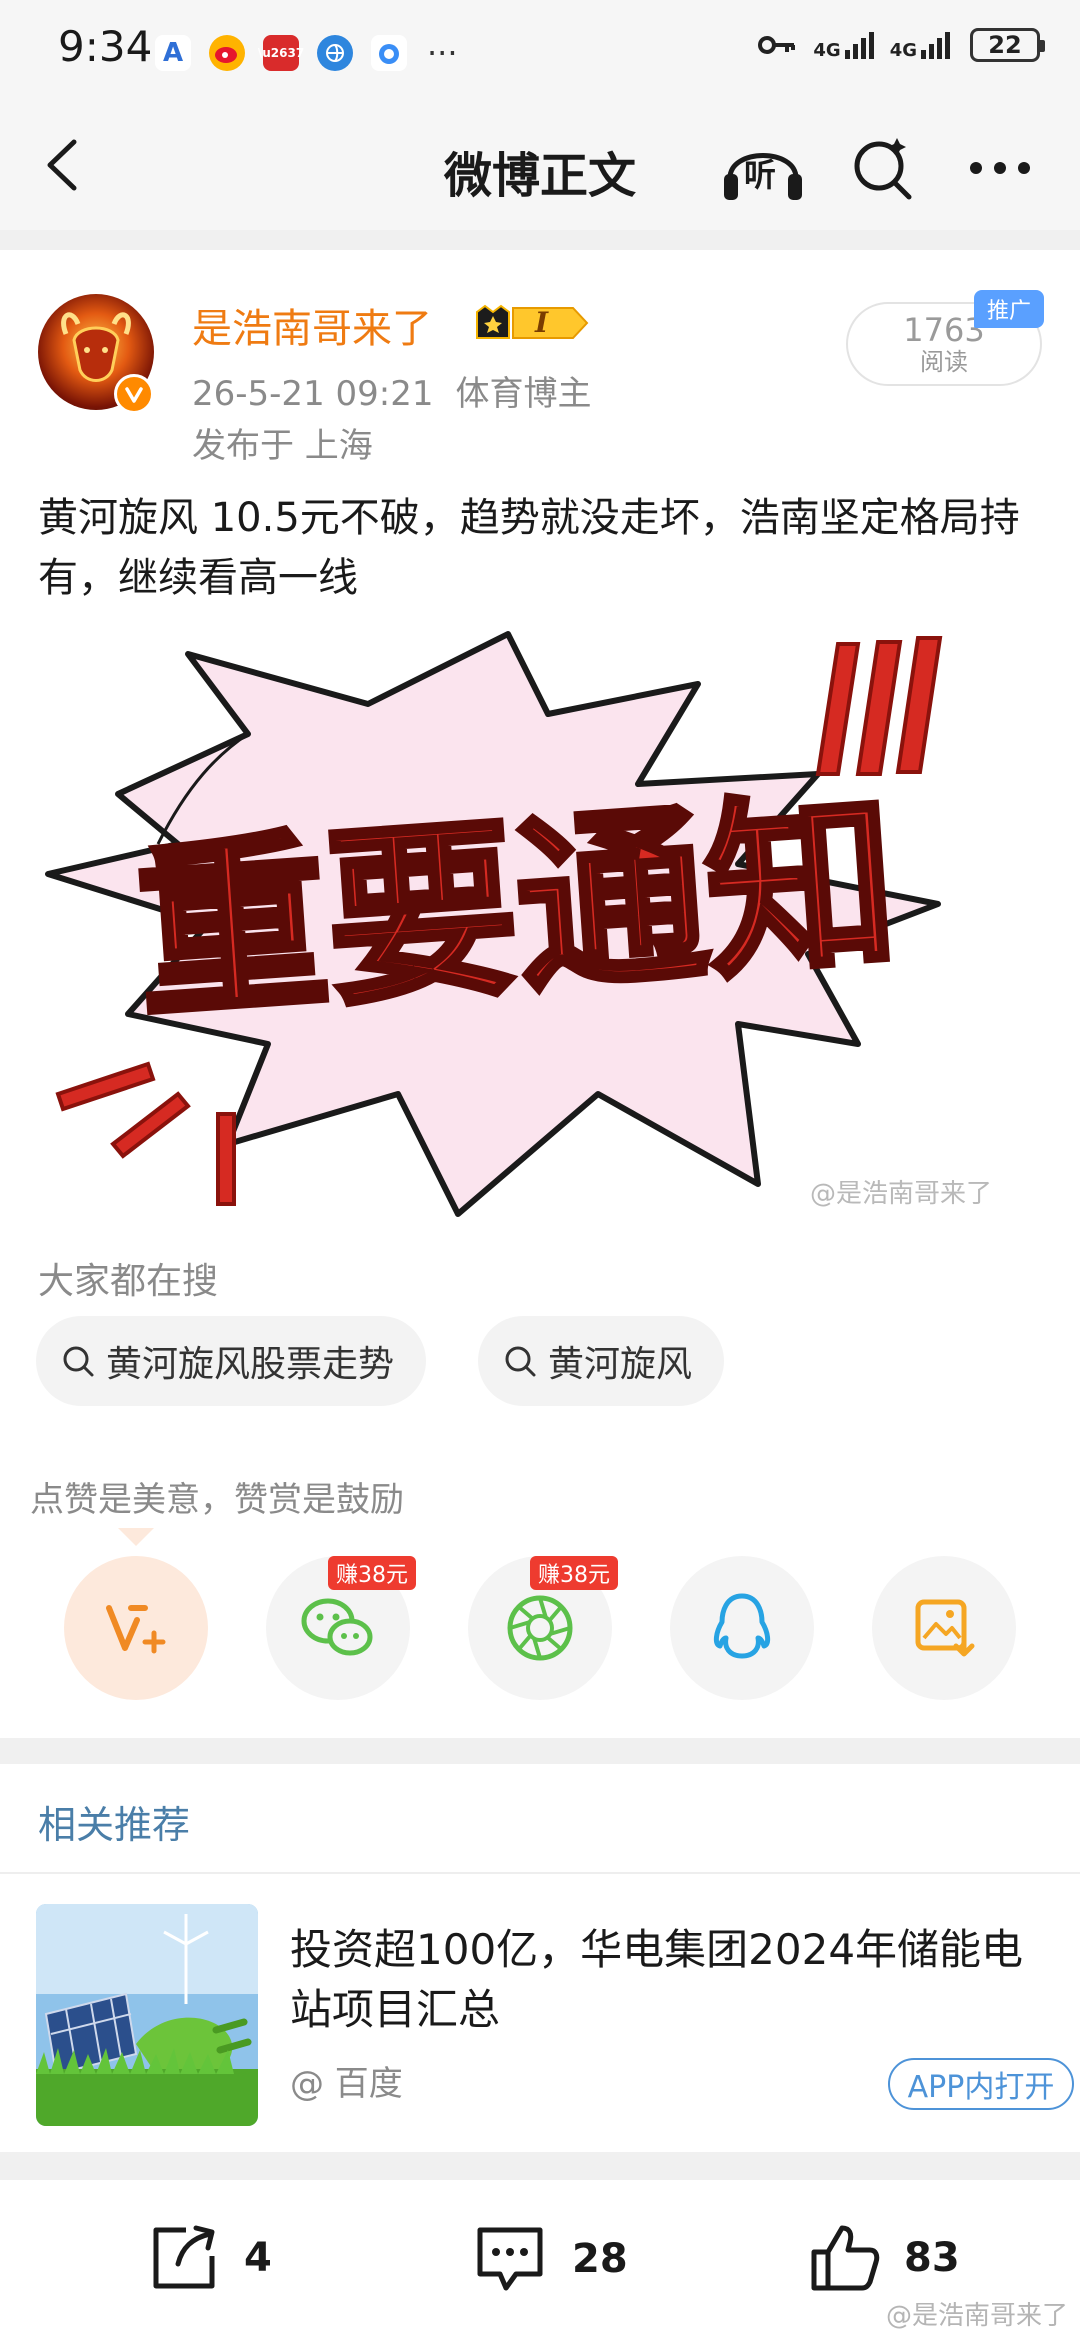 The image size is (1080, 2340). I want to click on pointer-arrow-icon, so click(136, 1537).